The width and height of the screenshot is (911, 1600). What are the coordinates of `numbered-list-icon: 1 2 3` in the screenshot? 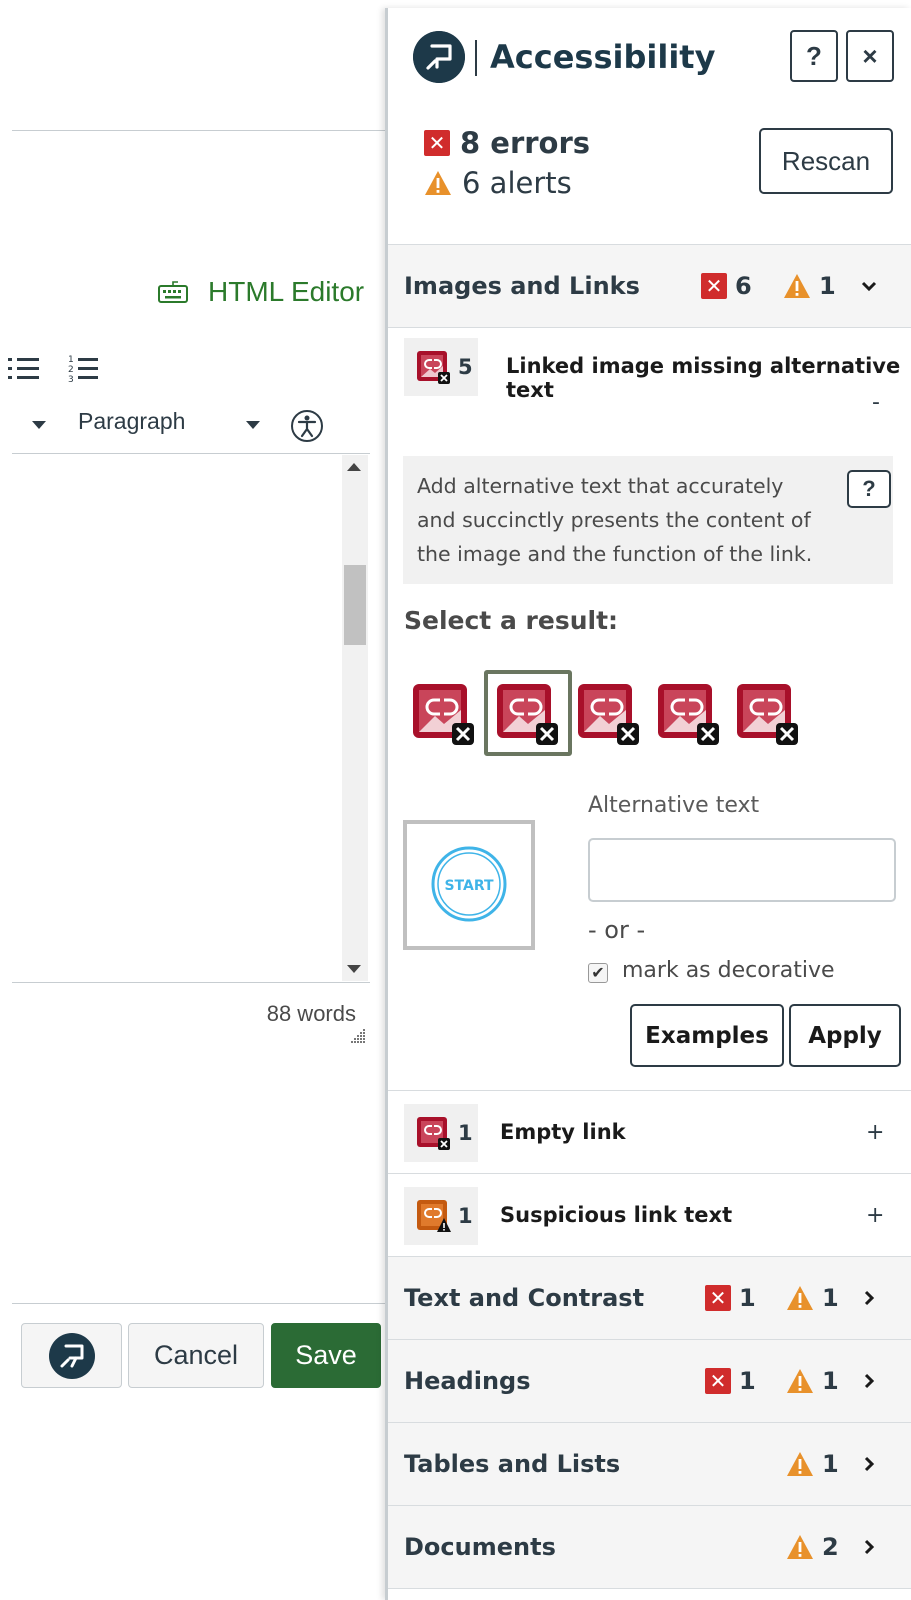 It's located at (84, 369).